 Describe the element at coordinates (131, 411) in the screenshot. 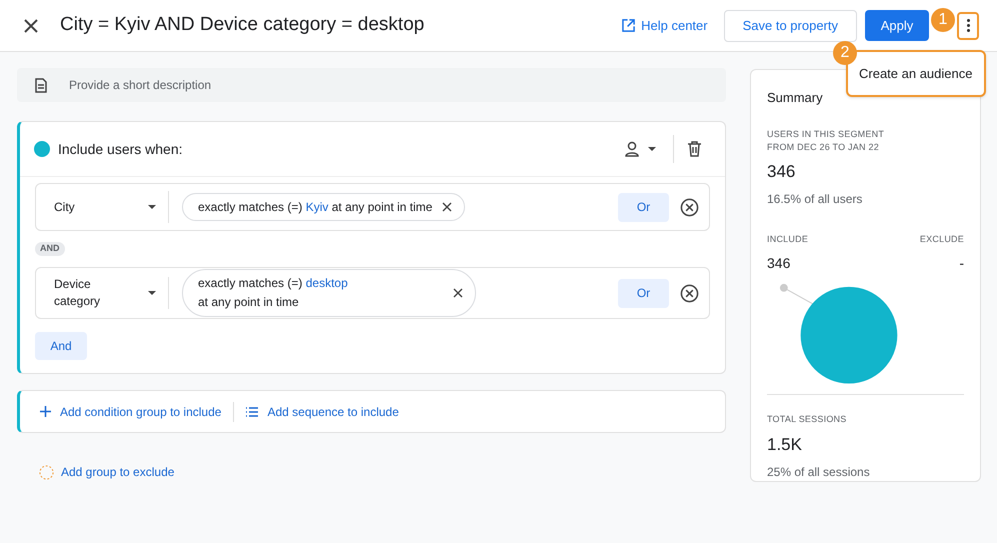

I see `add-condition-group-link: Add condition group to include` at that location.